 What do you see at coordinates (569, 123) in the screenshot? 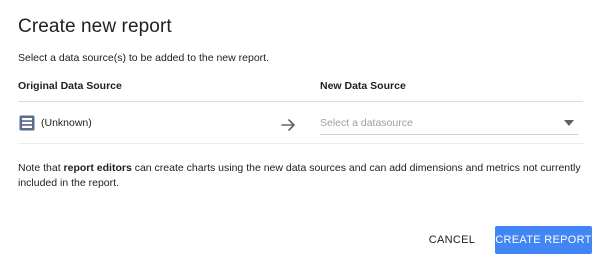
I see `dropdown-caret-icon` at bounding box center [569, 123].